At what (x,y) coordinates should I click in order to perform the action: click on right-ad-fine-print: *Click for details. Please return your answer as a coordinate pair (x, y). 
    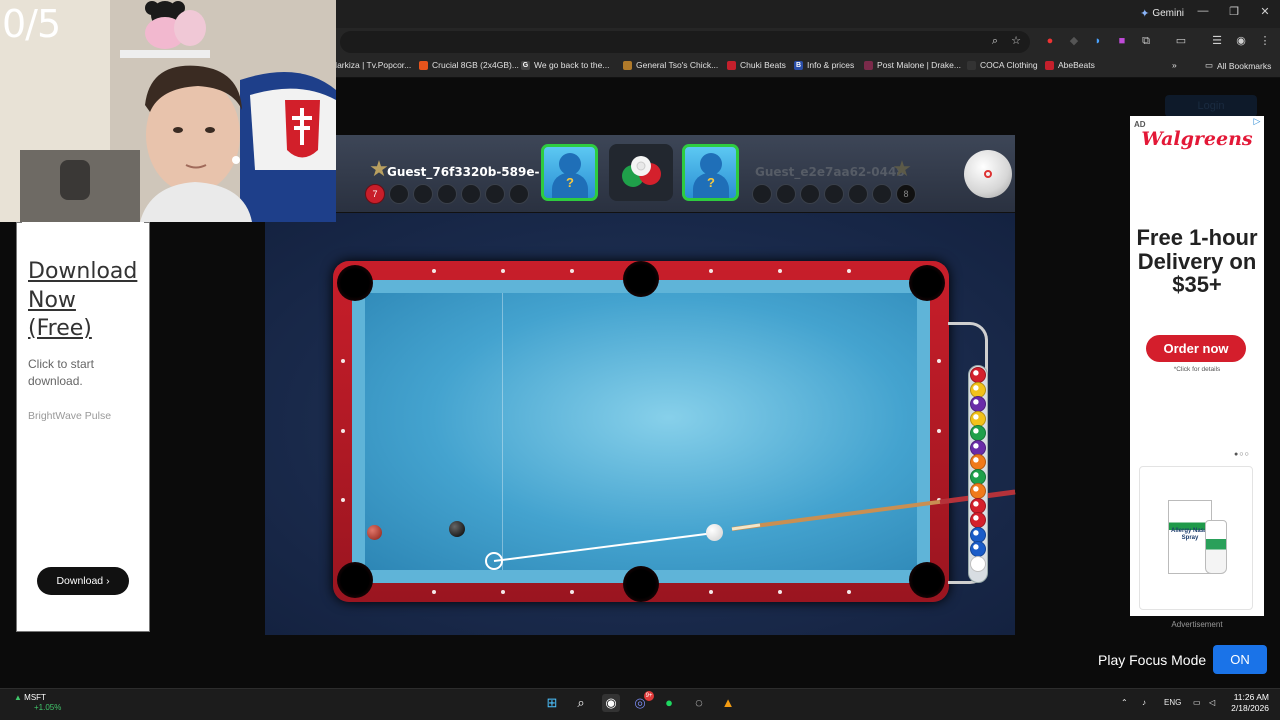
    Looking at the image, I should click on (1197, 369).